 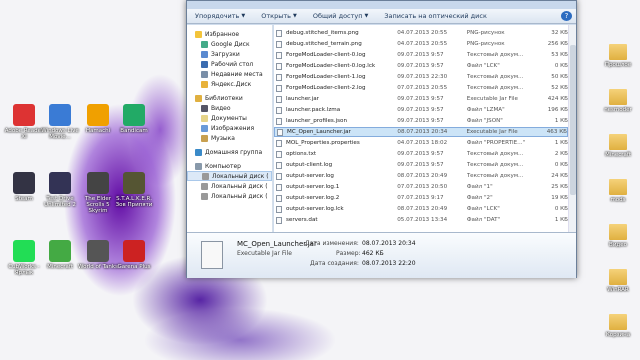 What do you see at coordinates (98, 255) in the screenshot?
I see `desktop-shortcut: World of Tanks` at bounding box center [98, 255].